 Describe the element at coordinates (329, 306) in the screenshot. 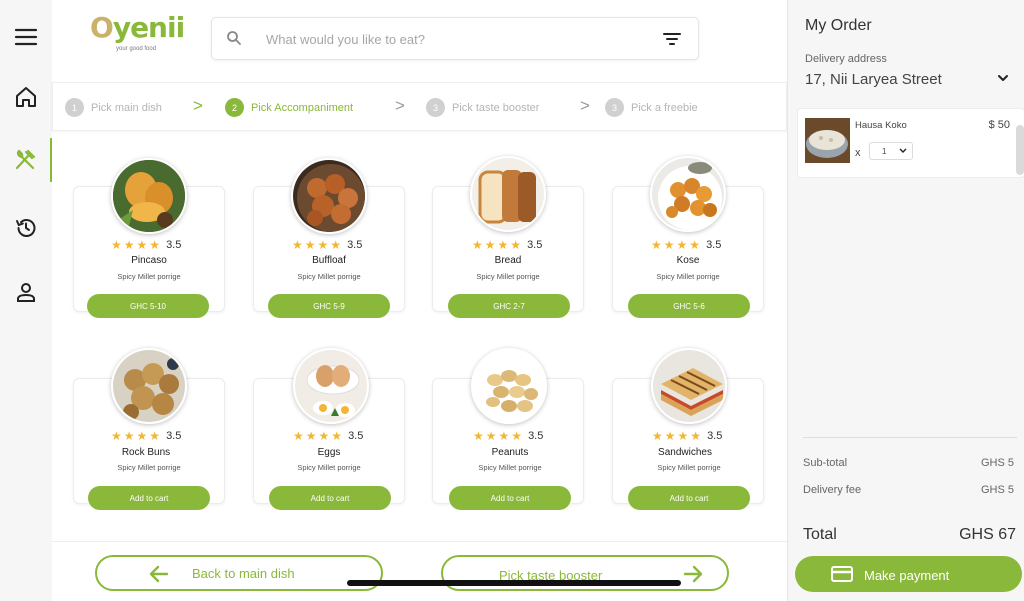

I see `price-button: GHC 5-9` at that location.